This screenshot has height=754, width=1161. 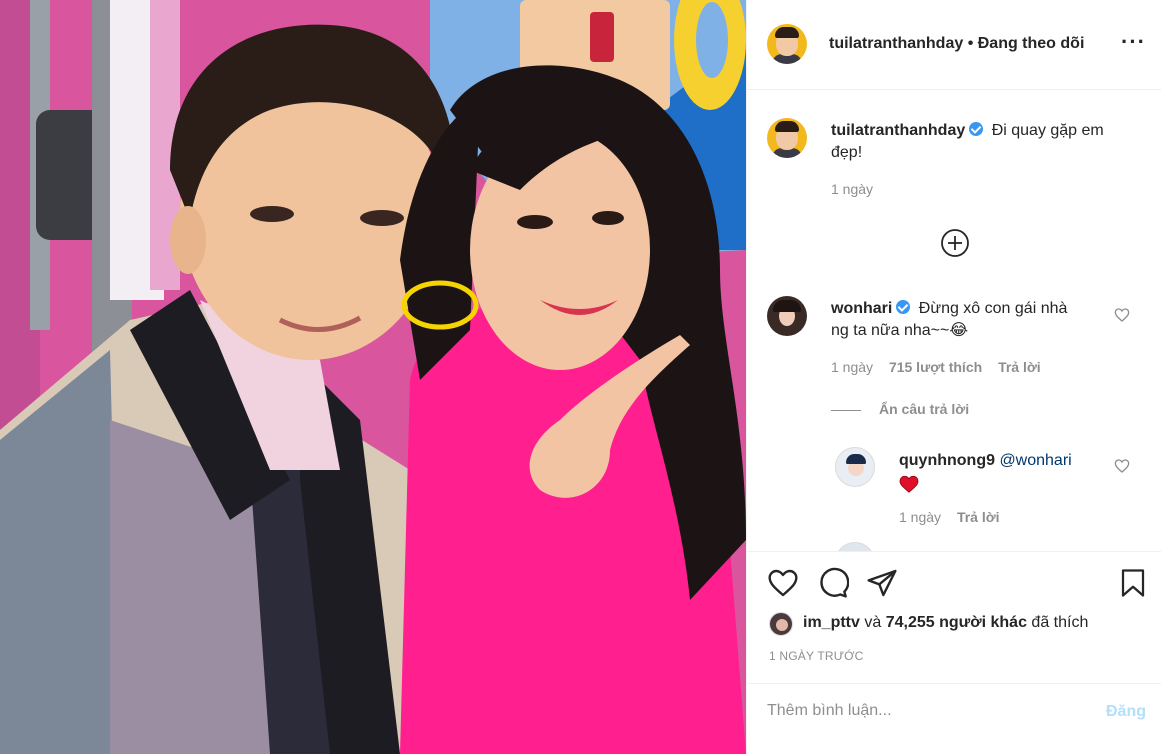 What do you see at coordinates (1060, 622) in the screenshot?
I see `likes-suffix: đã thích` at bounding box center [1060, 622].